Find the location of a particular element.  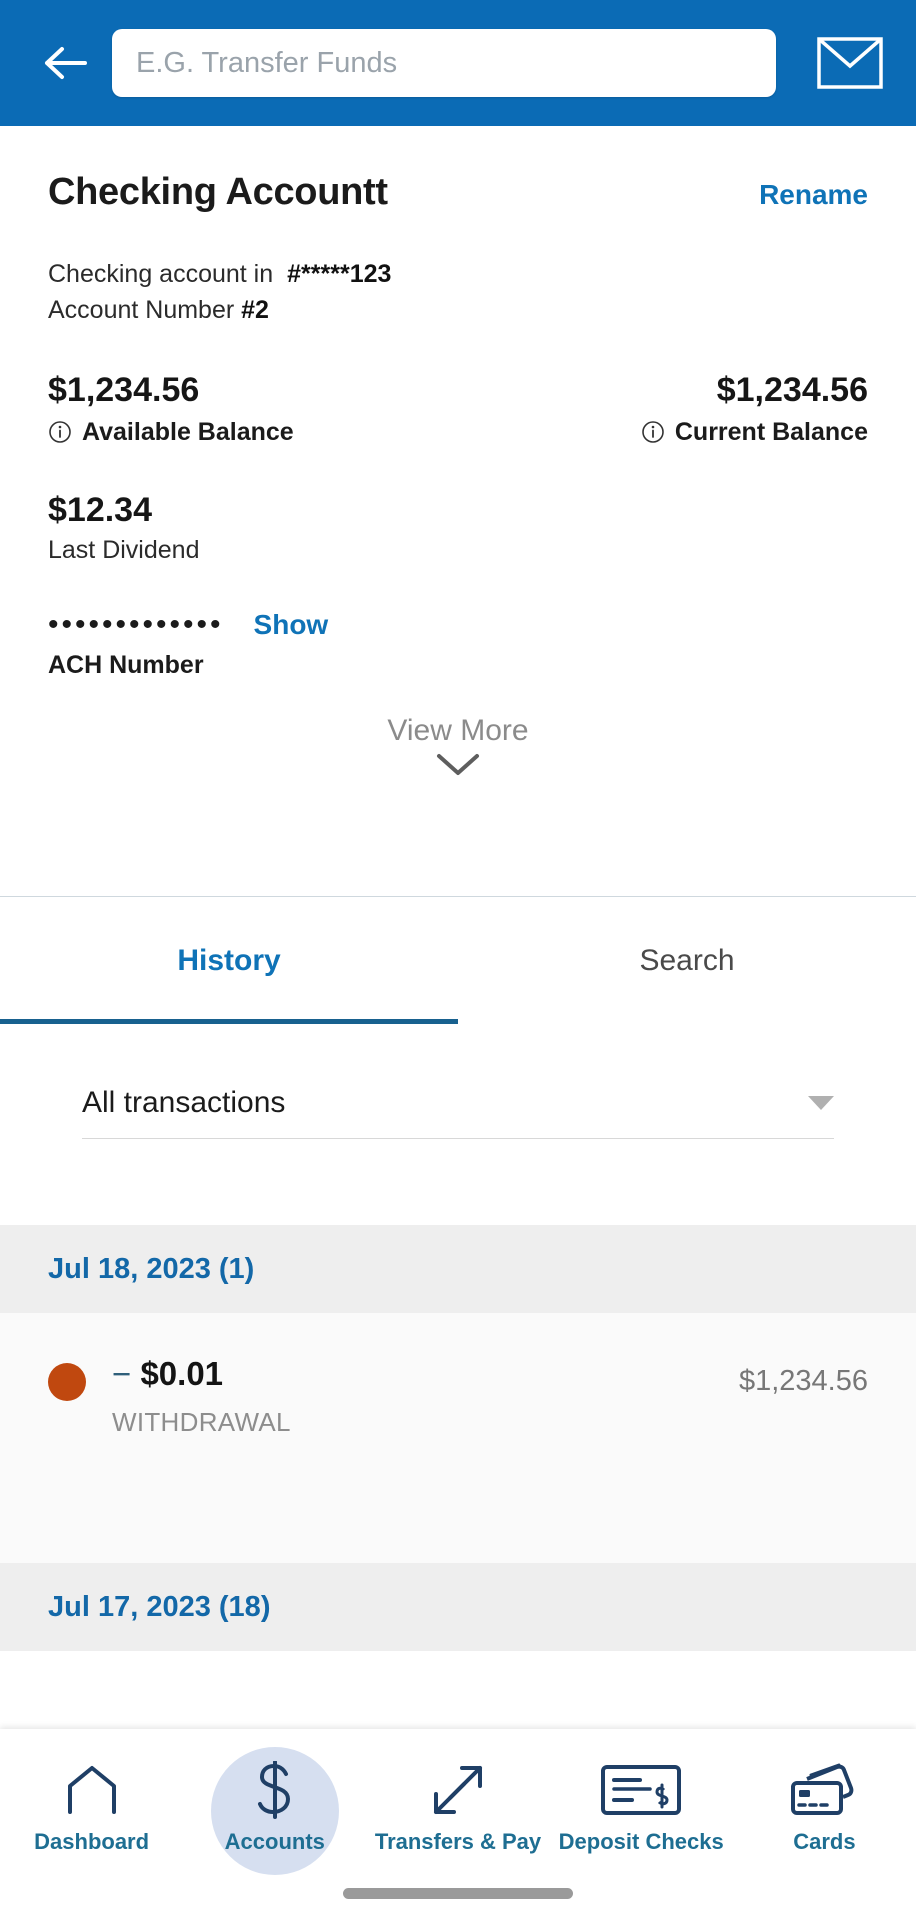

rename-button: Rename is located at coordinates (813, 195).